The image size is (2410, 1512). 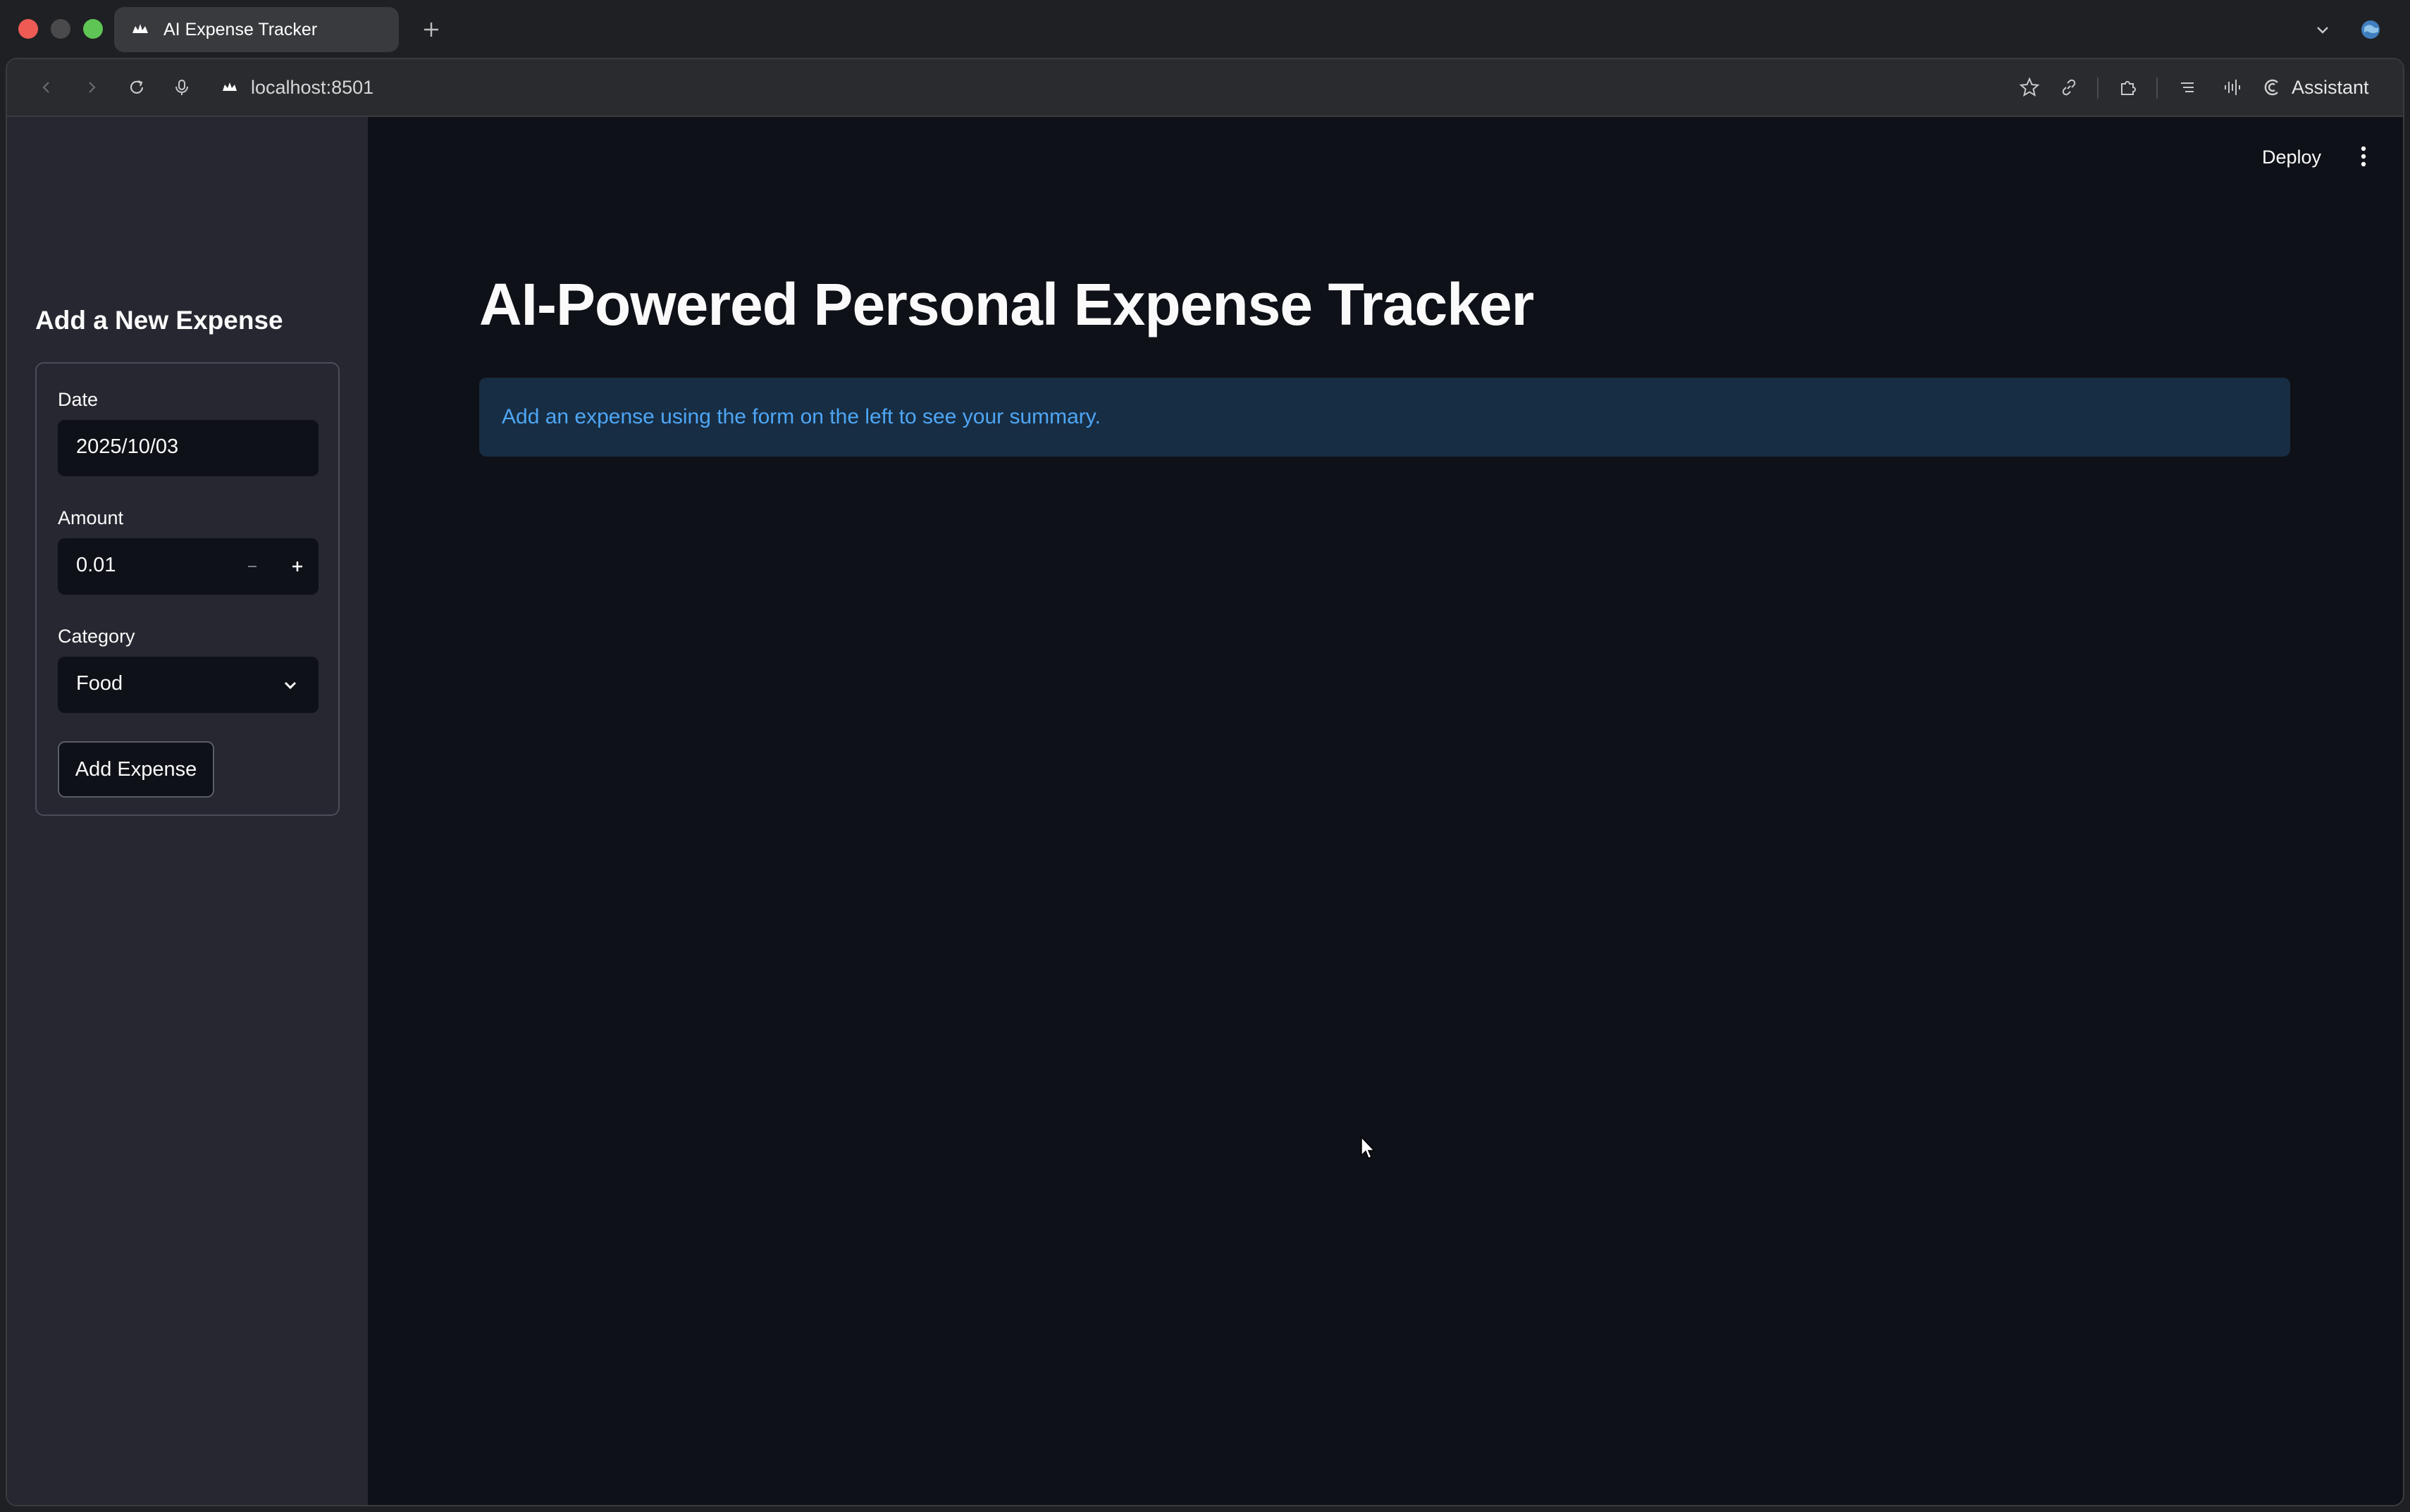 I want to click on new-tab-button, so click(x=432, y=29).